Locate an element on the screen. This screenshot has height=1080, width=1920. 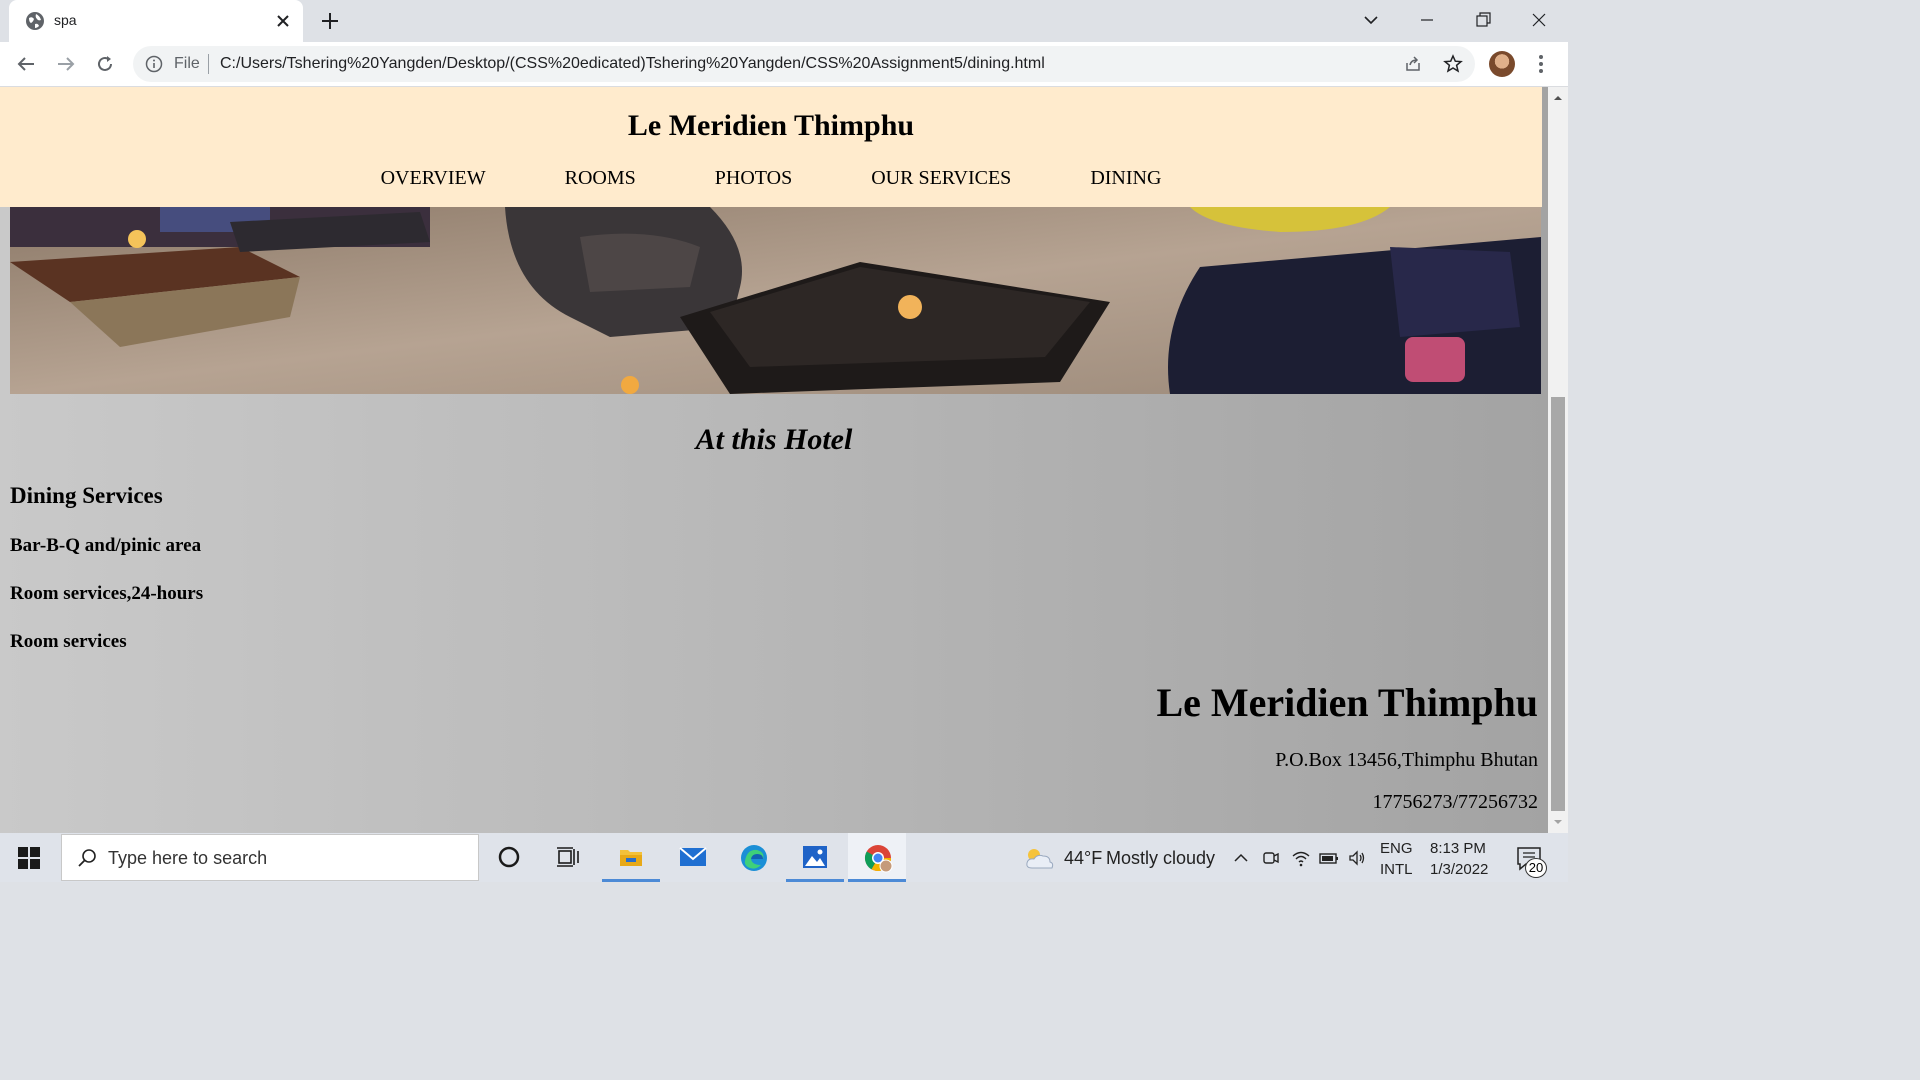
tab-search-icon is located at coordinates (1371, 20).